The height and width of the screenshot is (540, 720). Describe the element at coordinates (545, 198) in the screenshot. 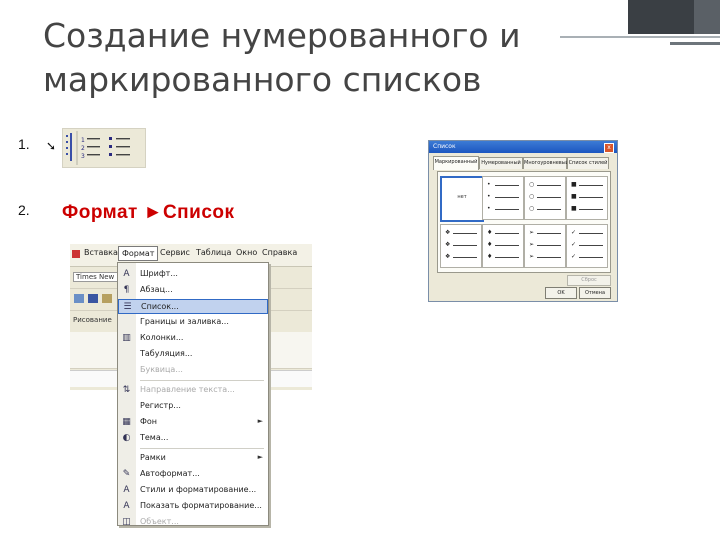

I see `gallery-cell: ○ ○ ○` at that location.